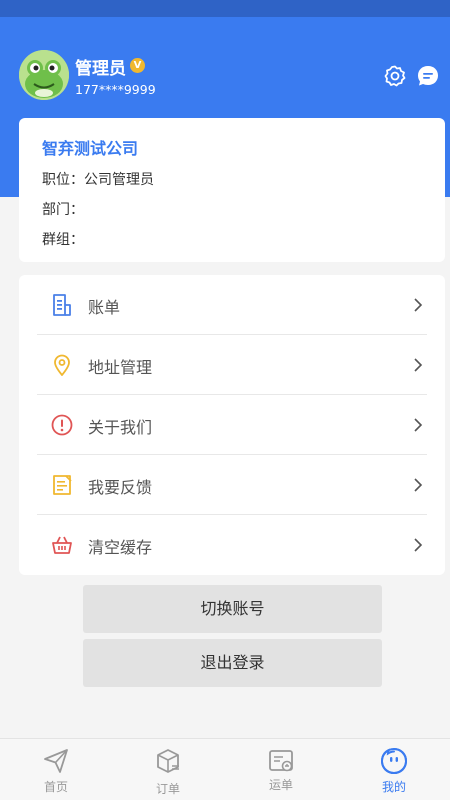  I want to click on bill-icon, so click(62, 305).